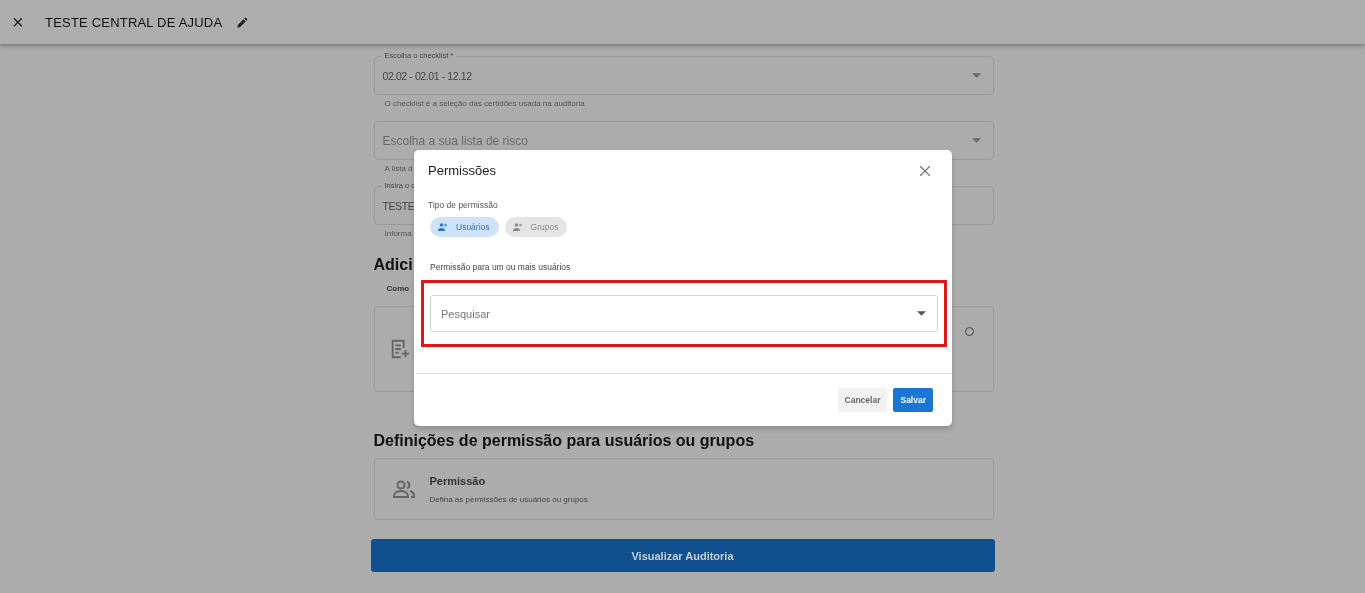 This screenshot has width=1365, height=593. I want to click on search-label: Permissão para um ou mais usuários, so click(501, 267).